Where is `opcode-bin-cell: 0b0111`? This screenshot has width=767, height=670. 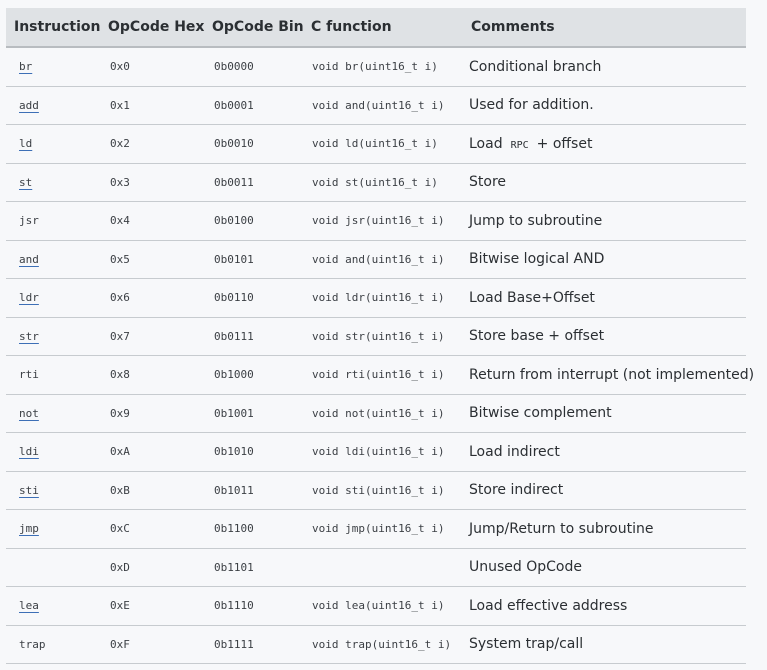 opcode-bin-cell: 0b0111 is located at coordinates (253, 336).